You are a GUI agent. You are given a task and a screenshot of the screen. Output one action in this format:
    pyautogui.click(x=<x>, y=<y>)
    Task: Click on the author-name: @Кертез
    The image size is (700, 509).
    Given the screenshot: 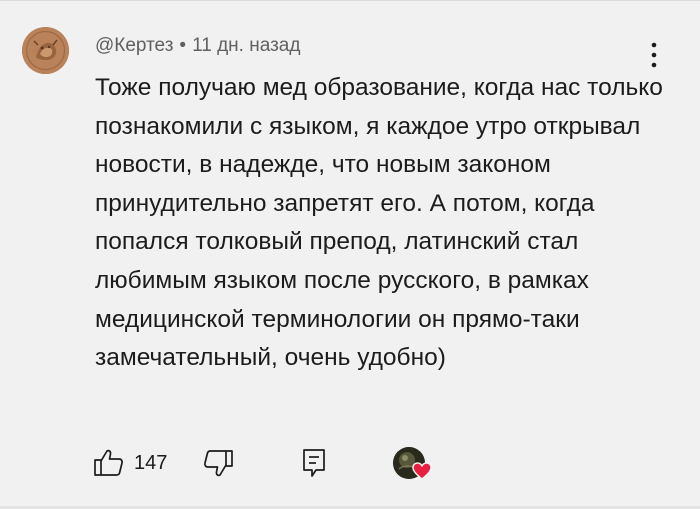 What is the action you would take?
    pyautogui.click(x=134, y=45)
    